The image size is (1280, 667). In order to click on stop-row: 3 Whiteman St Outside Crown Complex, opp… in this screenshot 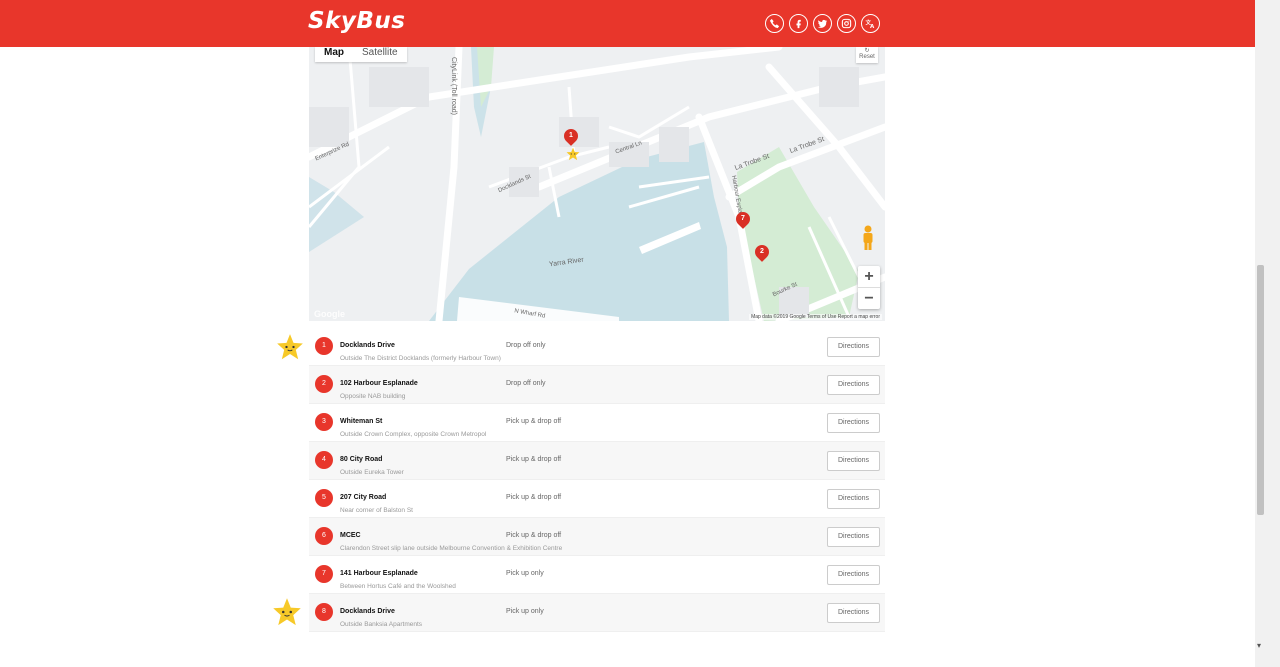, I will do `click(597, 423)`.